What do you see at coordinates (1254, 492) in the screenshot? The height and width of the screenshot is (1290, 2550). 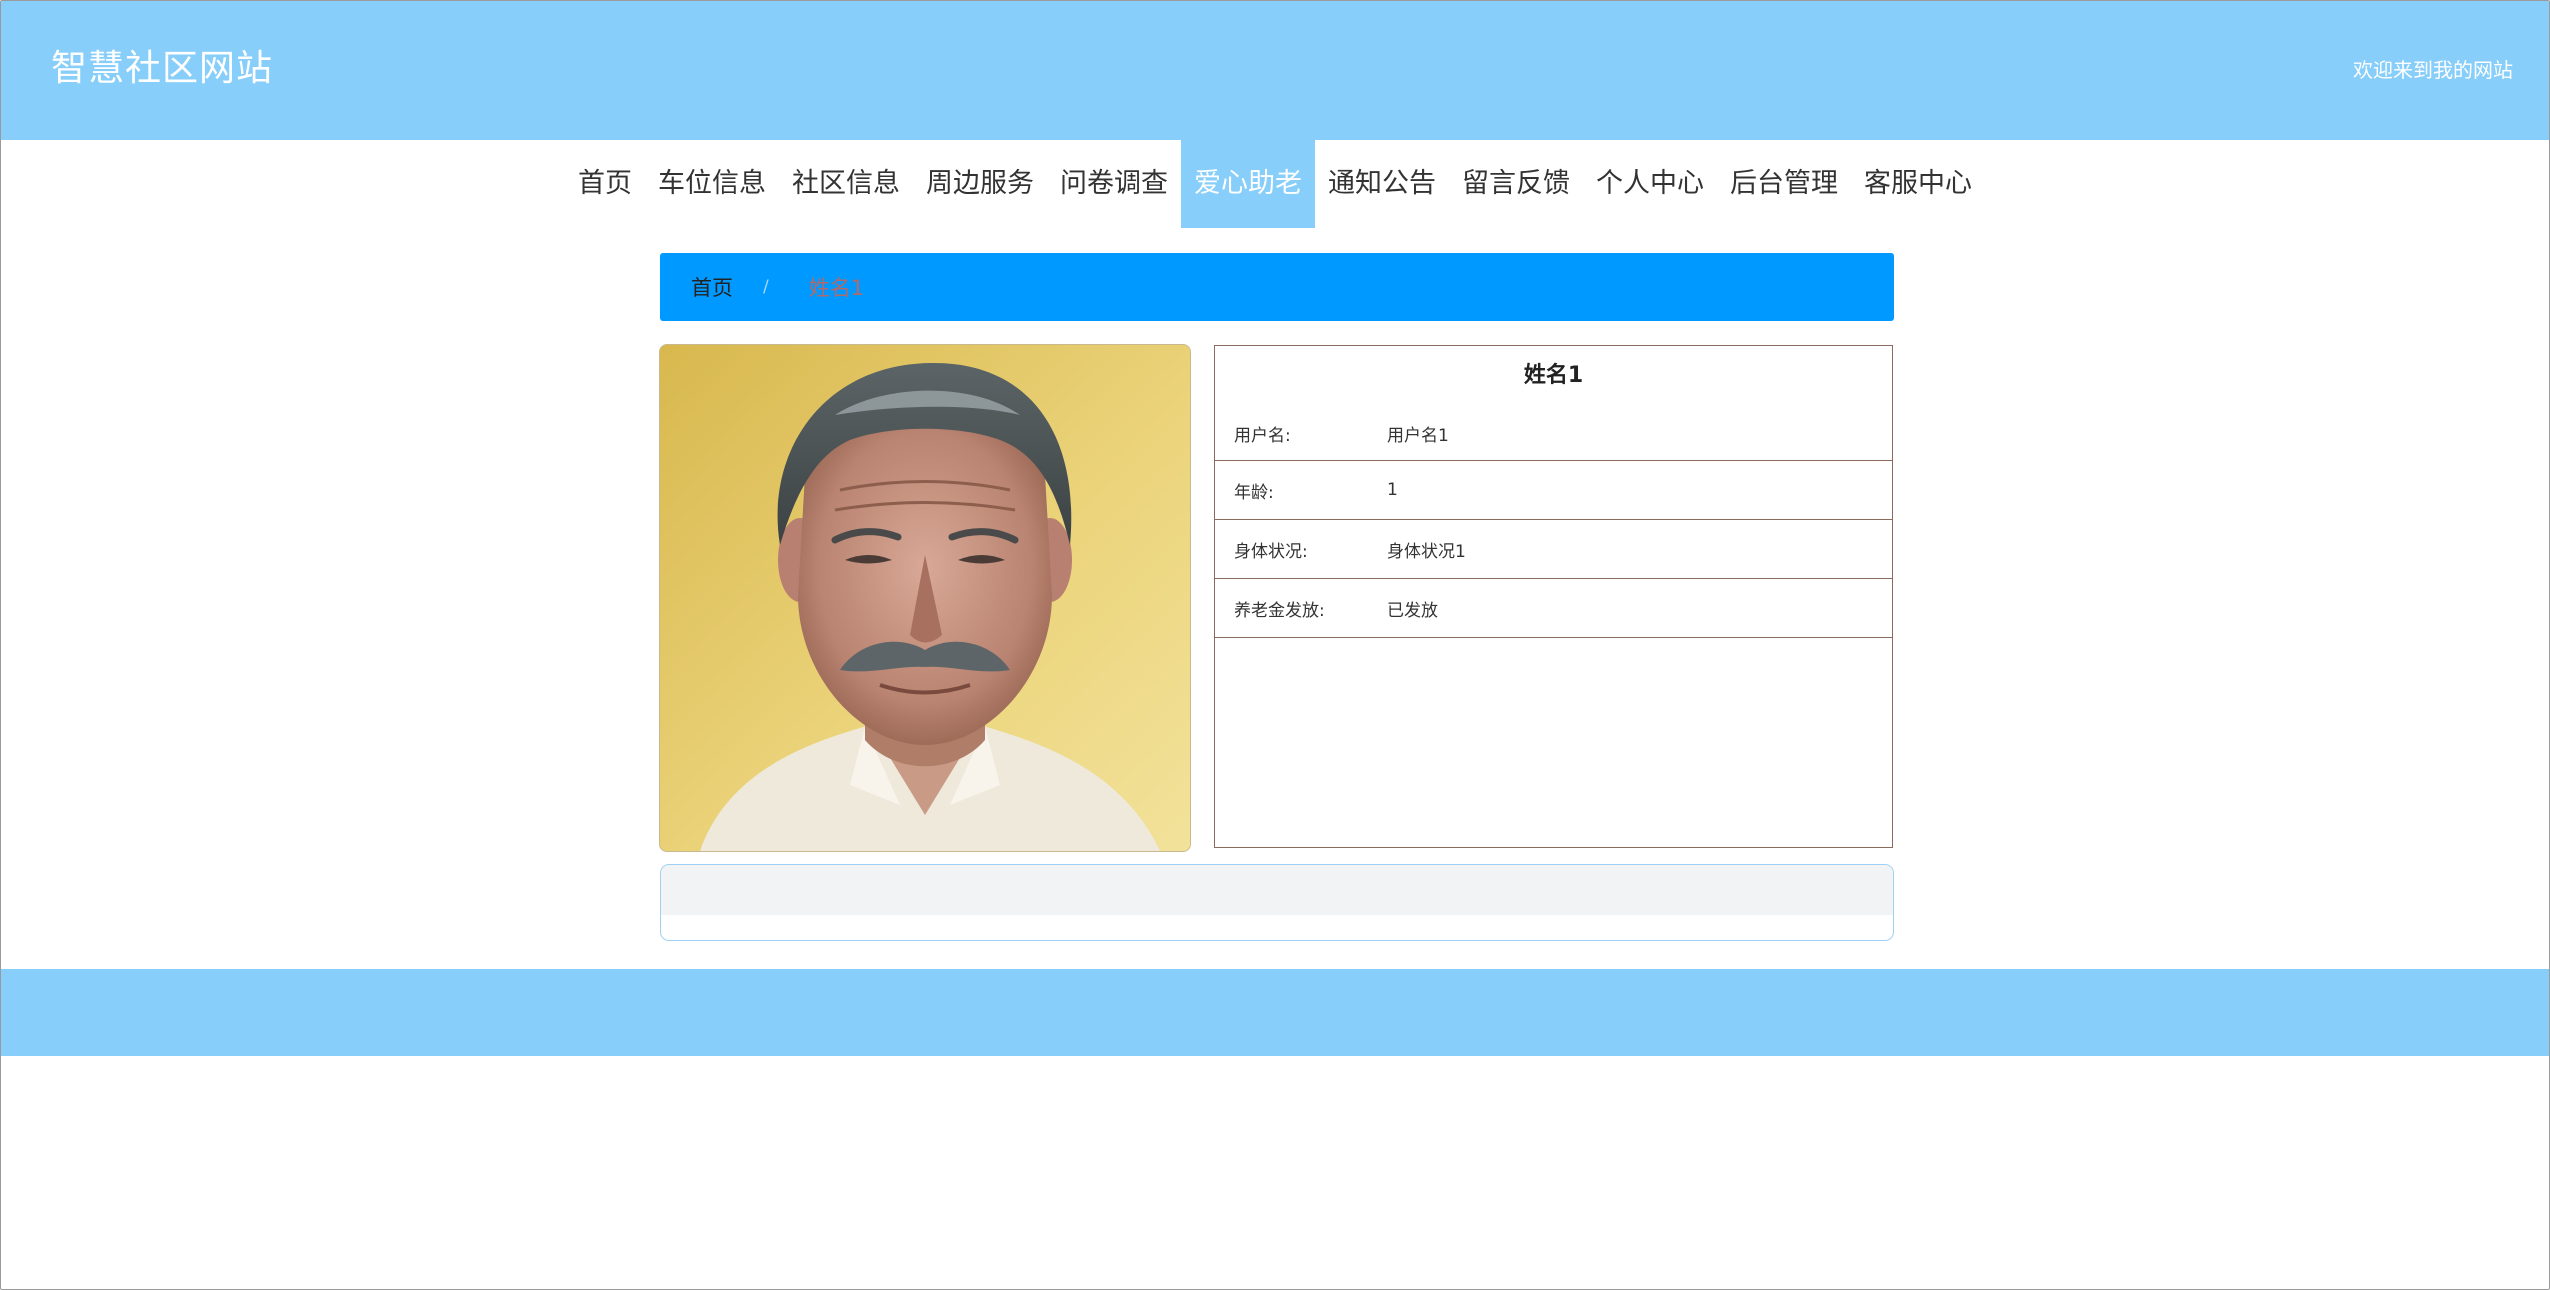 I see `detail-label: 年龄:` at bounding box center [1254, 492].